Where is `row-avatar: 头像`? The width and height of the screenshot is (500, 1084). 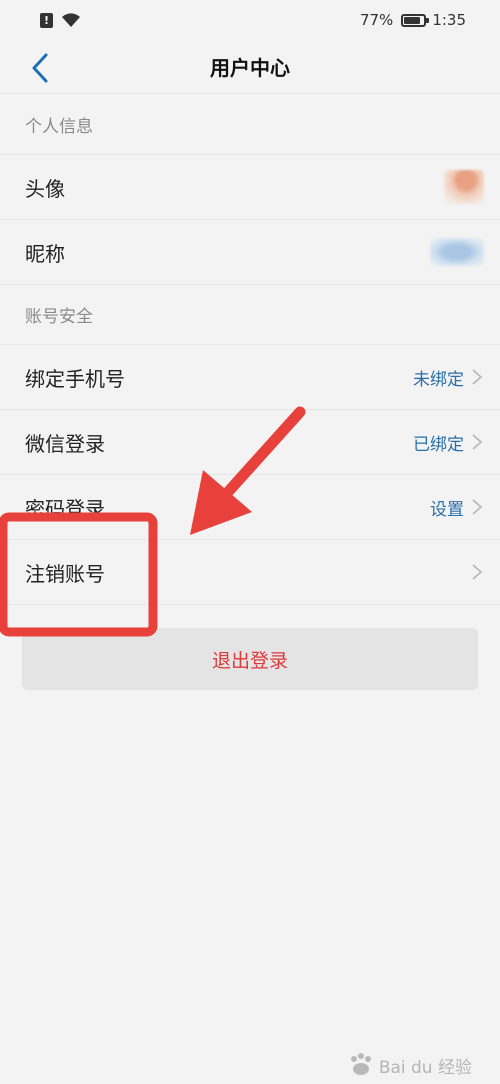 row-avatar: 头像 is located at coordinates (250, 187).